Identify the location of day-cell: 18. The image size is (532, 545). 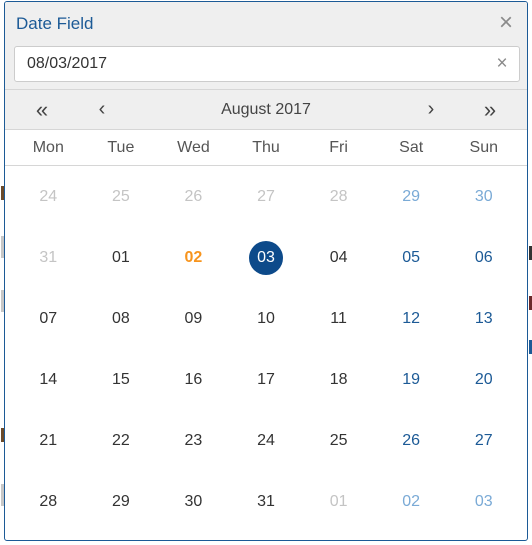
(338, 379).